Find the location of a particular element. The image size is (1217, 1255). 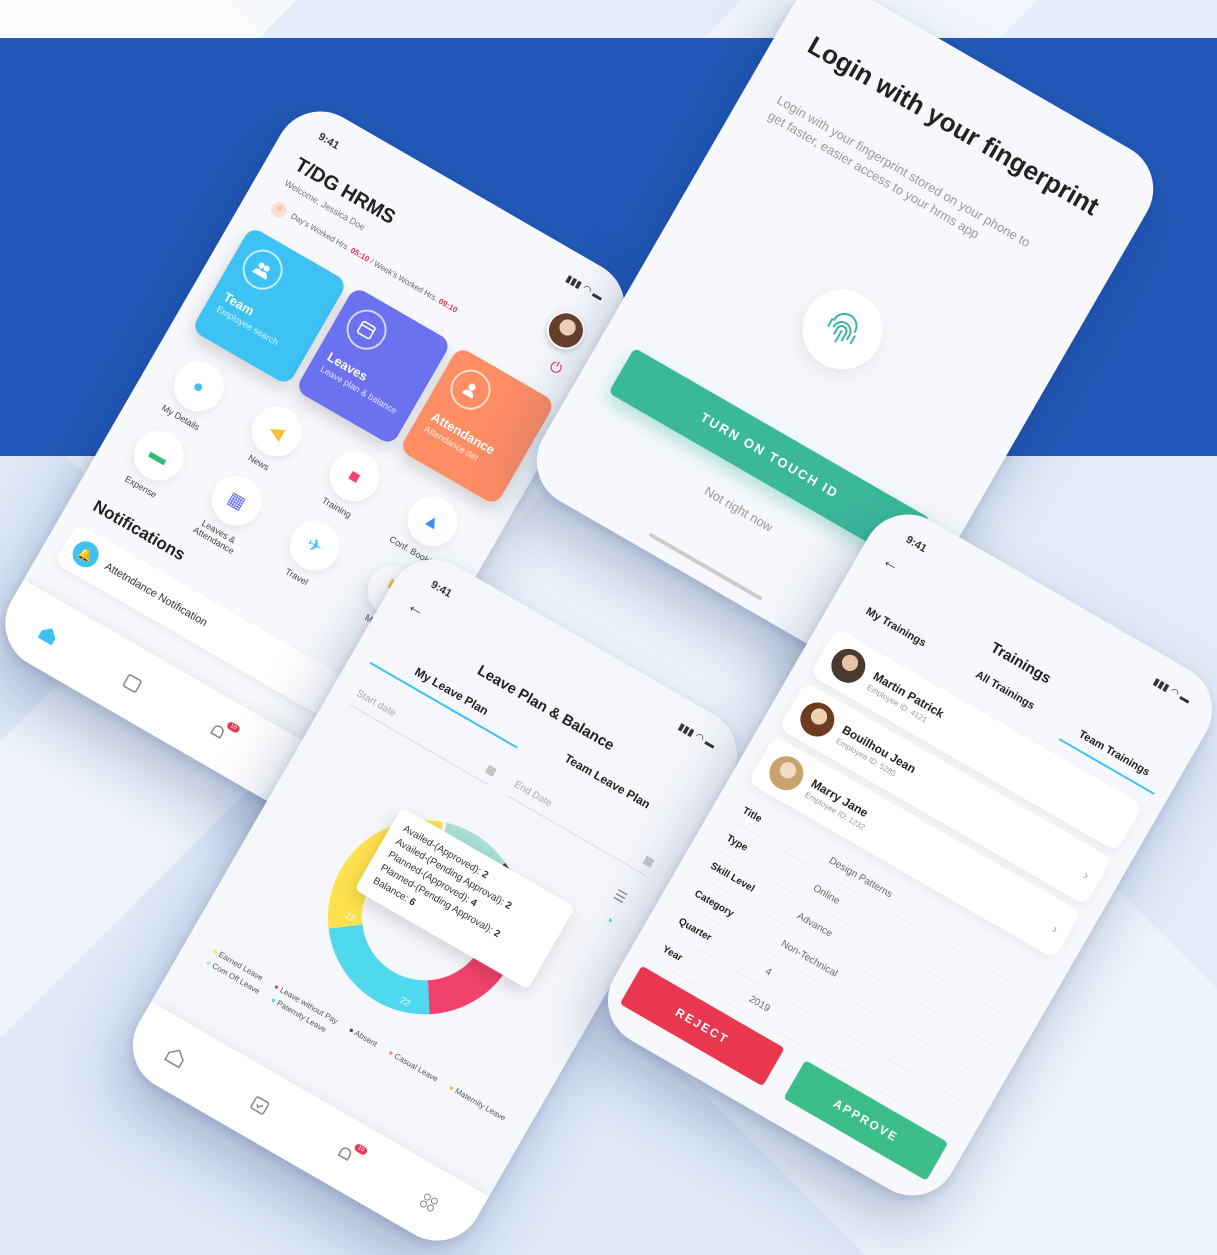

weeks-worked-label: Week's Worked Hrs. is located at coordinates (406, 281).